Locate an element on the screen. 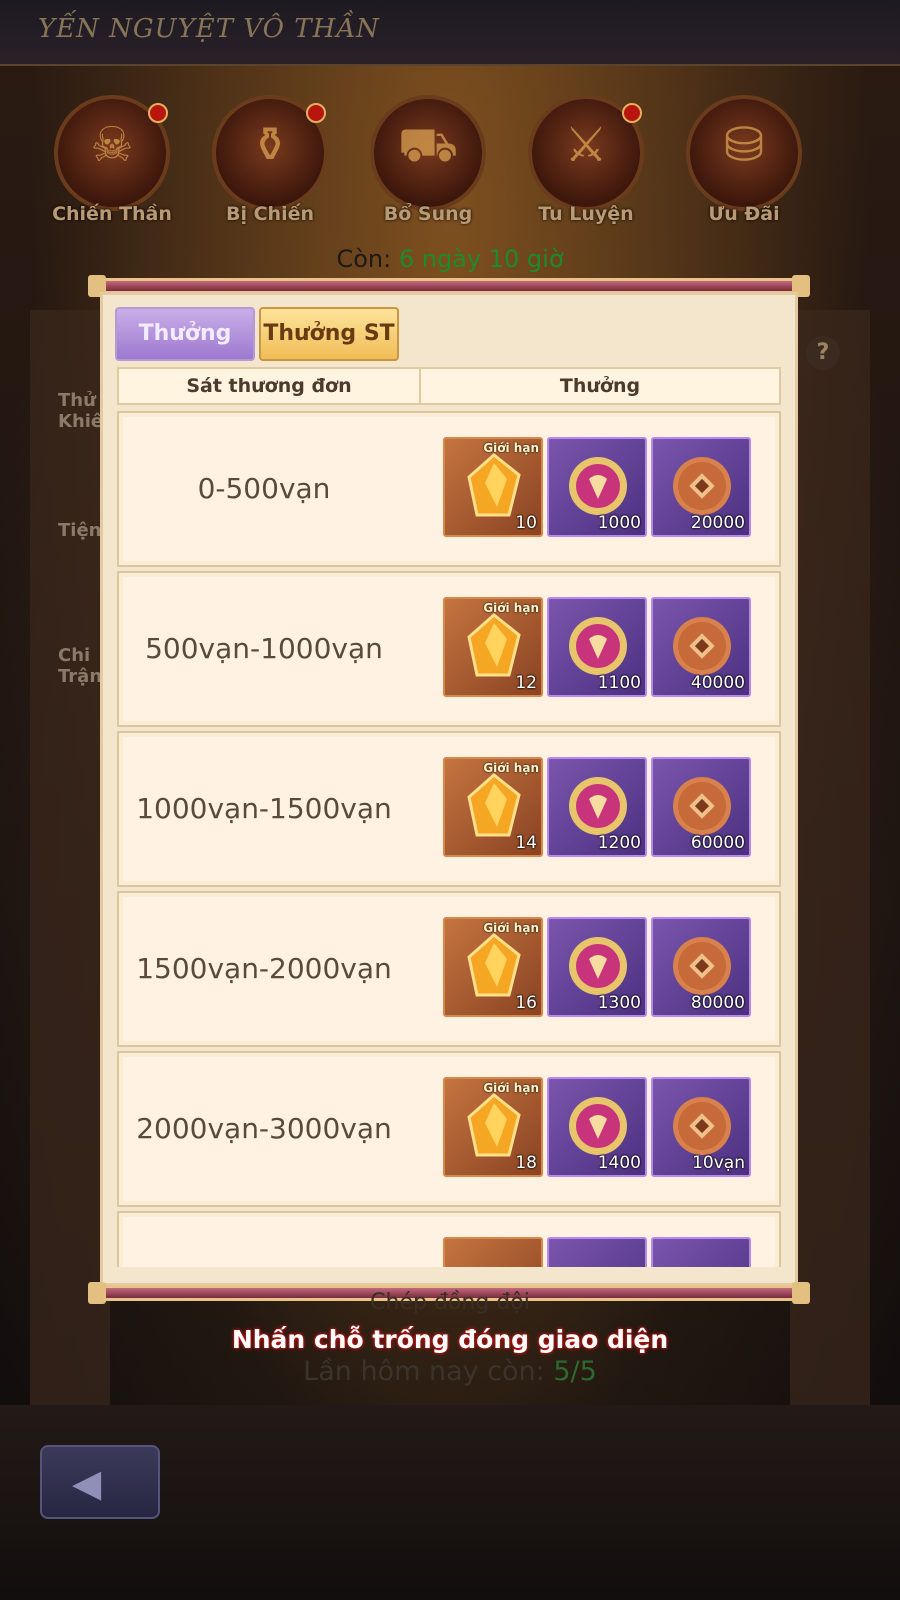 This screenshot has width=900, height=1600. attempts-label: Lần hôm nay còn: is located at coordinates (424, 1371).